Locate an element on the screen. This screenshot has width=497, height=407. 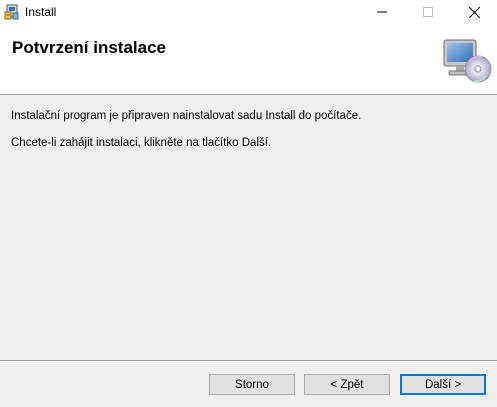
page-title: Potvrzení instalace is located at coordinates (89, 47).